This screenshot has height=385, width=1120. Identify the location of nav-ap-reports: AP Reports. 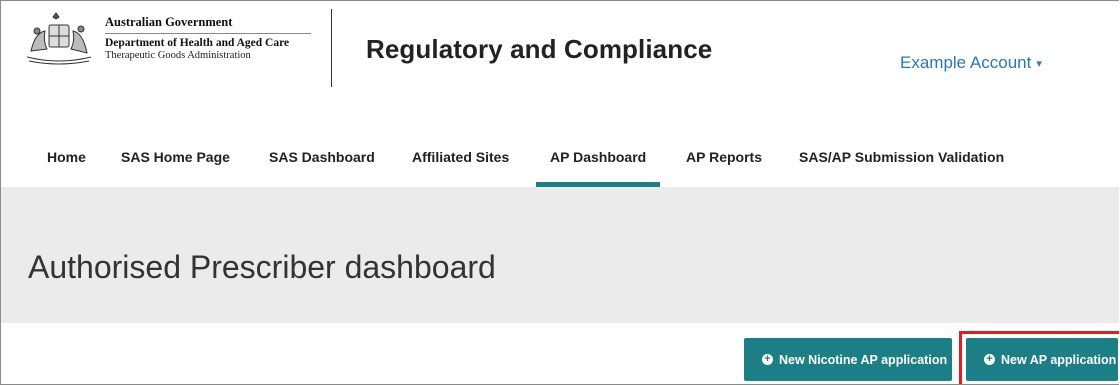
(724, 153).